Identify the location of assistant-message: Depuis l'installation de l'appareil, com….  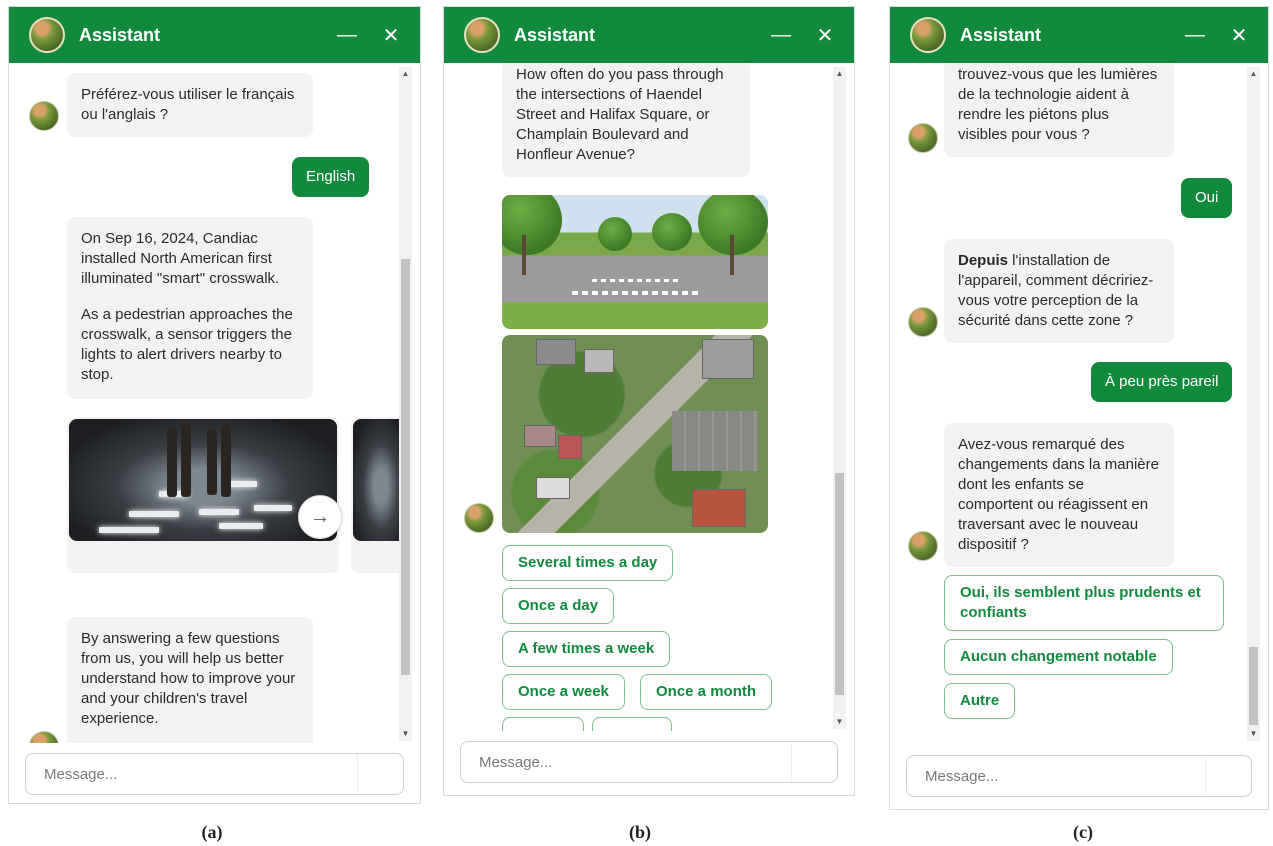
(1059, 291).